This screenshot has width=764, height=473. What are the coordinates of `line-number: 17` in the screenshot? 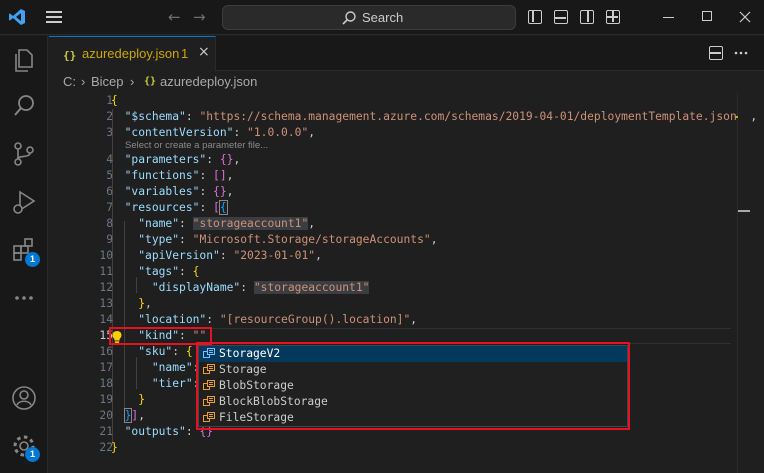 It's located at (106, 367).